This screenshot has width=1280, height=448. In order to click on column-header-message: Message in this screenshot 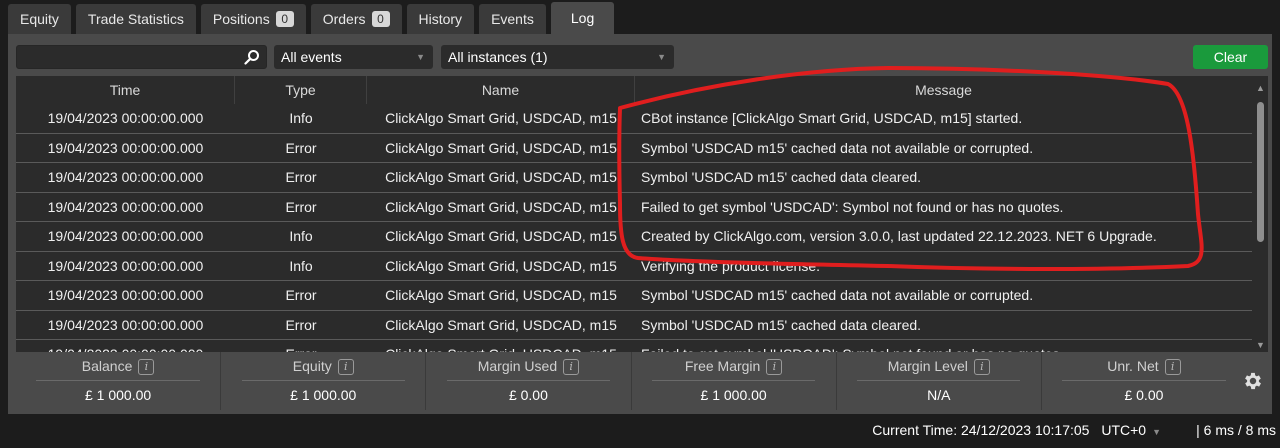, I will do `click(943, 90)`.